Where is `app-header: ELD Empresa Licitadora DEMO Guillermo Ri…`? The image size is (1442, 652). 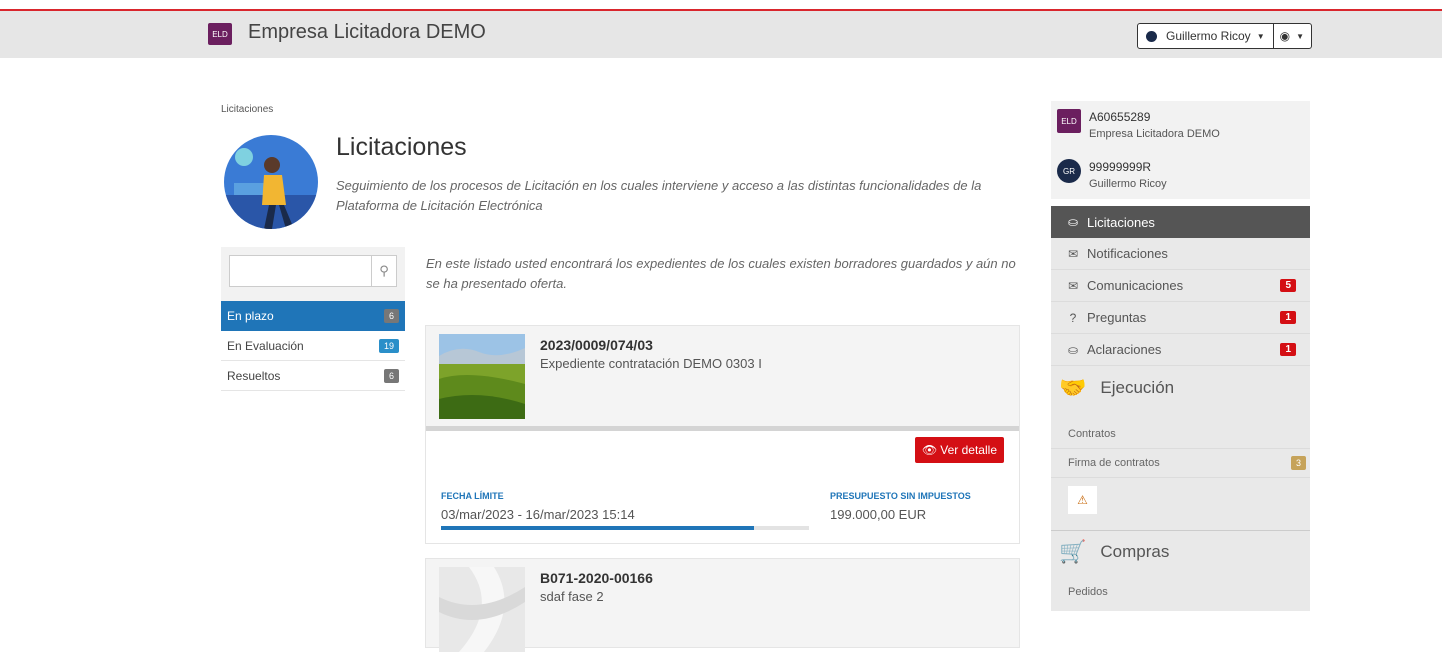 app-header: ELD Empresa Licitadora DEMO Guillermo Ri… is located at coordinates (721, 34).